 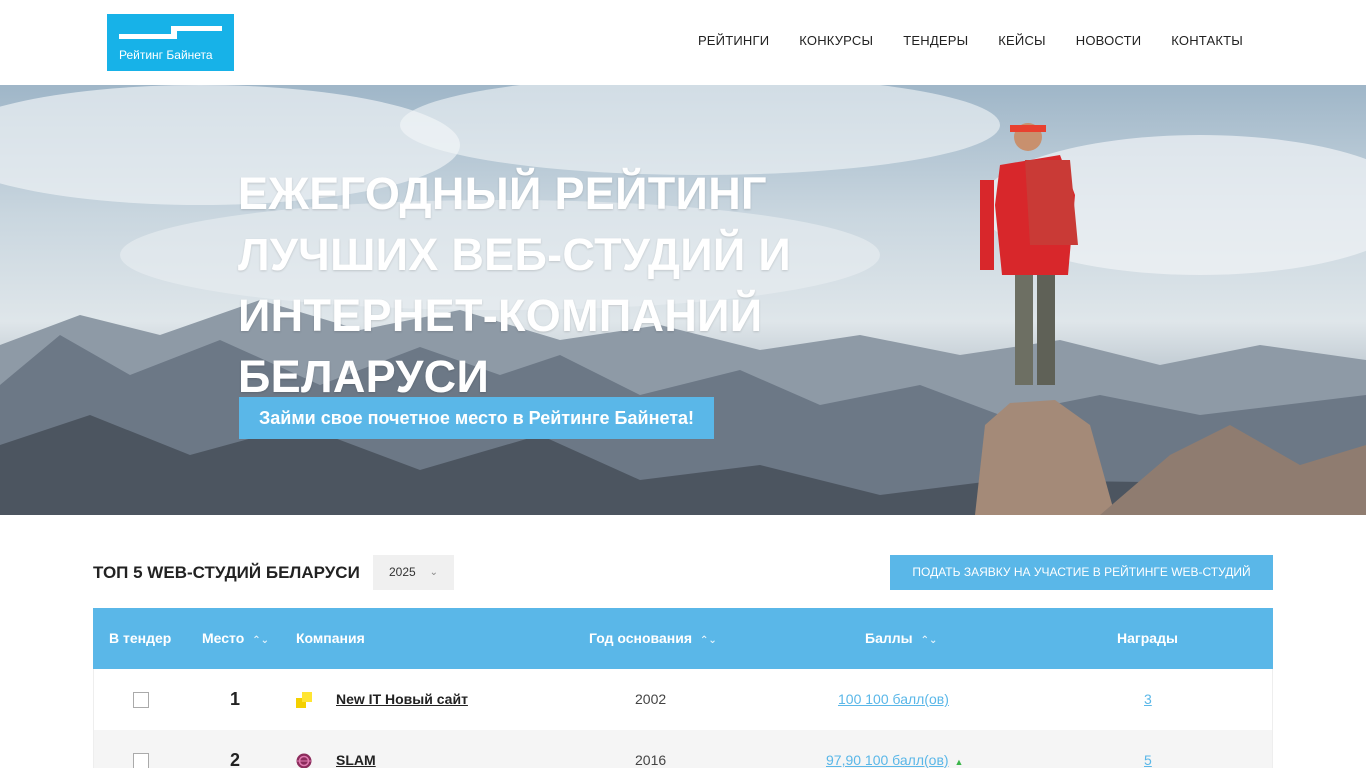 What do you see at coordinates (500, 315) in the screenshot?
I see `hero-title-line: ИНТЕРНЕТ-КОМПАНИЙ` at bounding box center [500, 315].